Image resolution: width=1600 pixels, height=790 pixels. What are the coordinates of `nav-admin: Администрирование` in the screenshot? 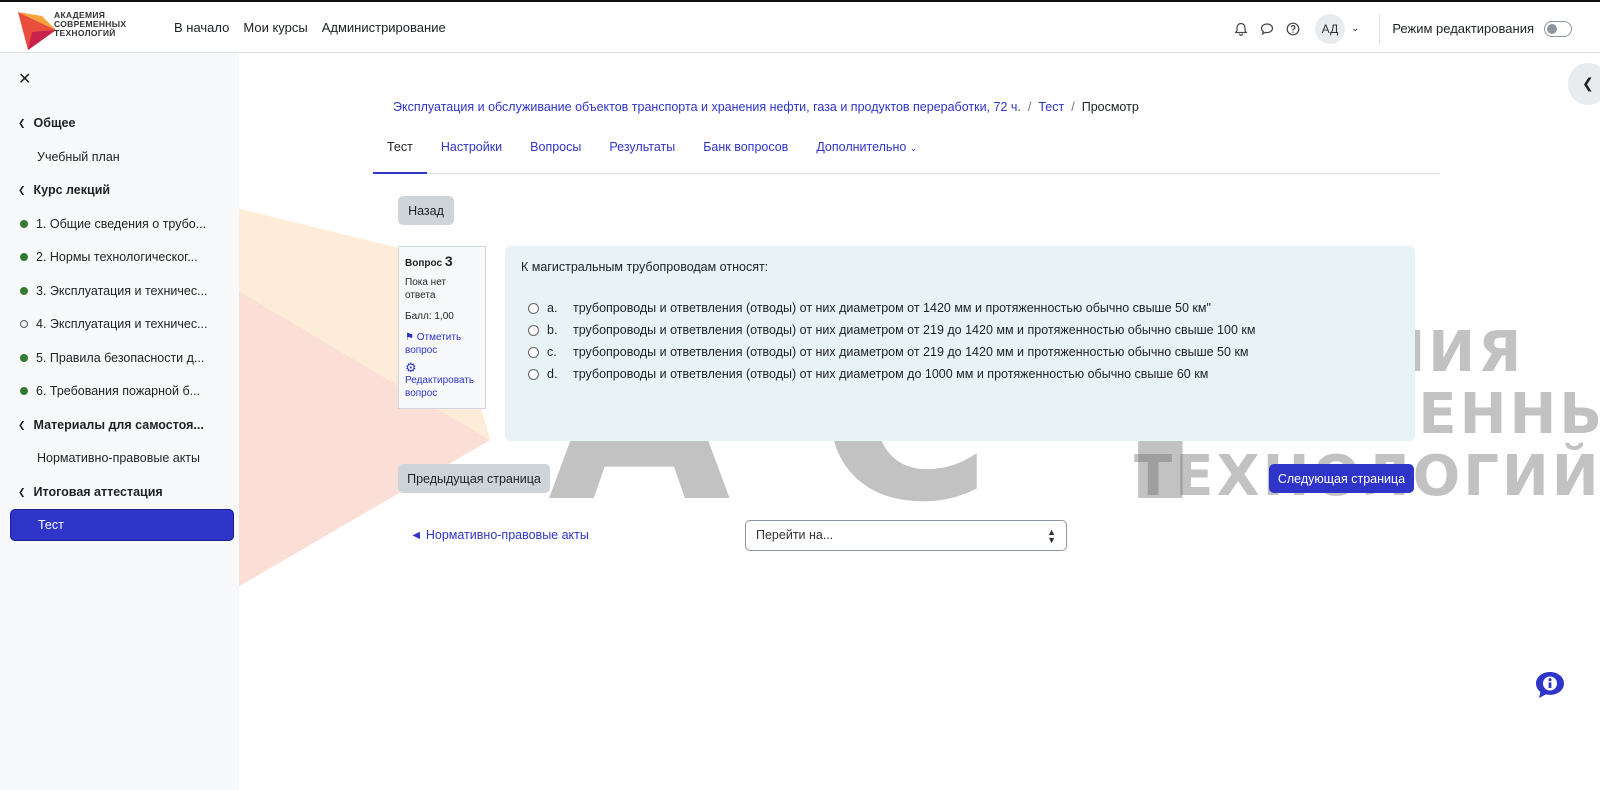 It's located at (384, 27).